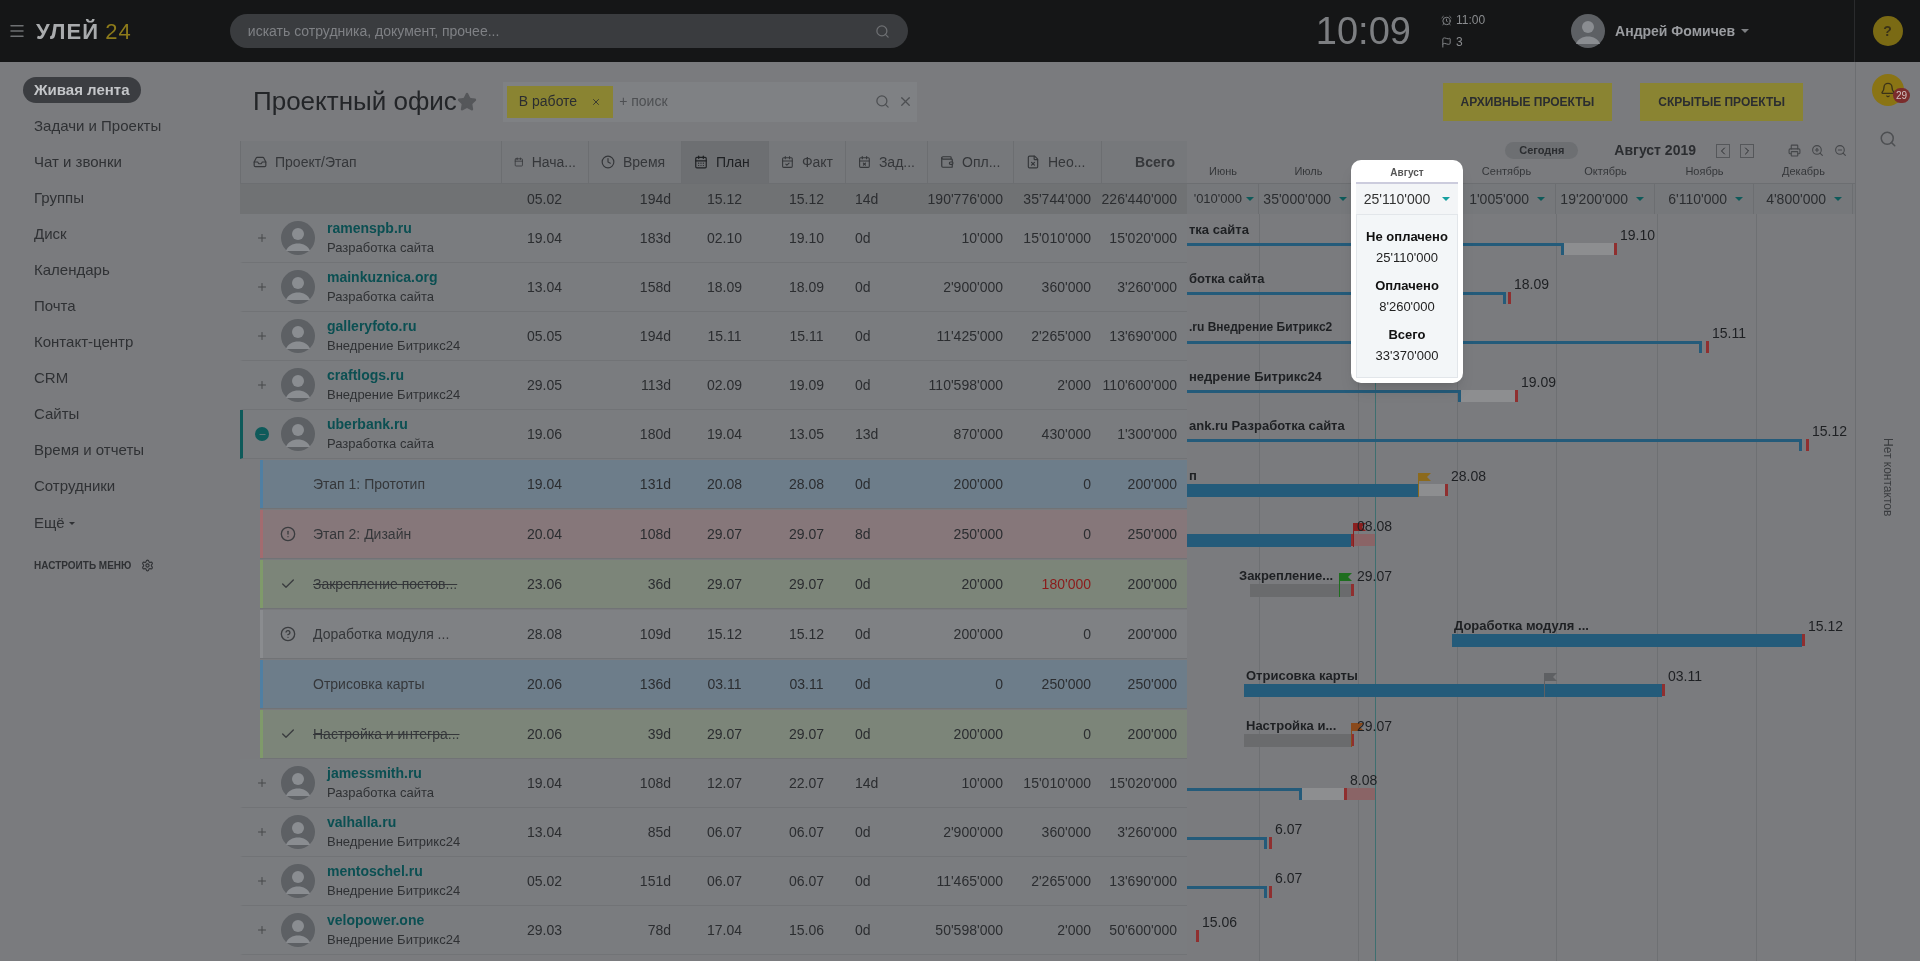 This screenshot has width=1920, height=961. I want to click on print-icon, so click(1794, 150).